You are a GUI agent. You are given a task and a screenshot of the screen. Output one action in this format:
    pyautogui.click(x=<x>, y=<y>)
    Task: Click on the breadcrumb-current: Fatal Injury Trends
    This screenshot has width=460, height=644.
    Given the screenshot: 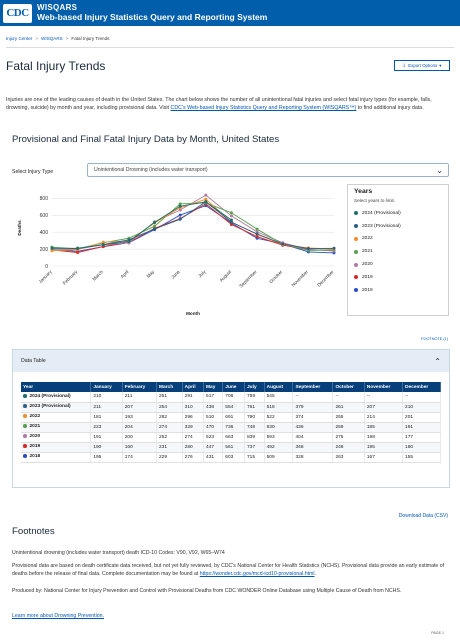 What is the action you would take?
    pyautogui.click(x=90, y=38)
    